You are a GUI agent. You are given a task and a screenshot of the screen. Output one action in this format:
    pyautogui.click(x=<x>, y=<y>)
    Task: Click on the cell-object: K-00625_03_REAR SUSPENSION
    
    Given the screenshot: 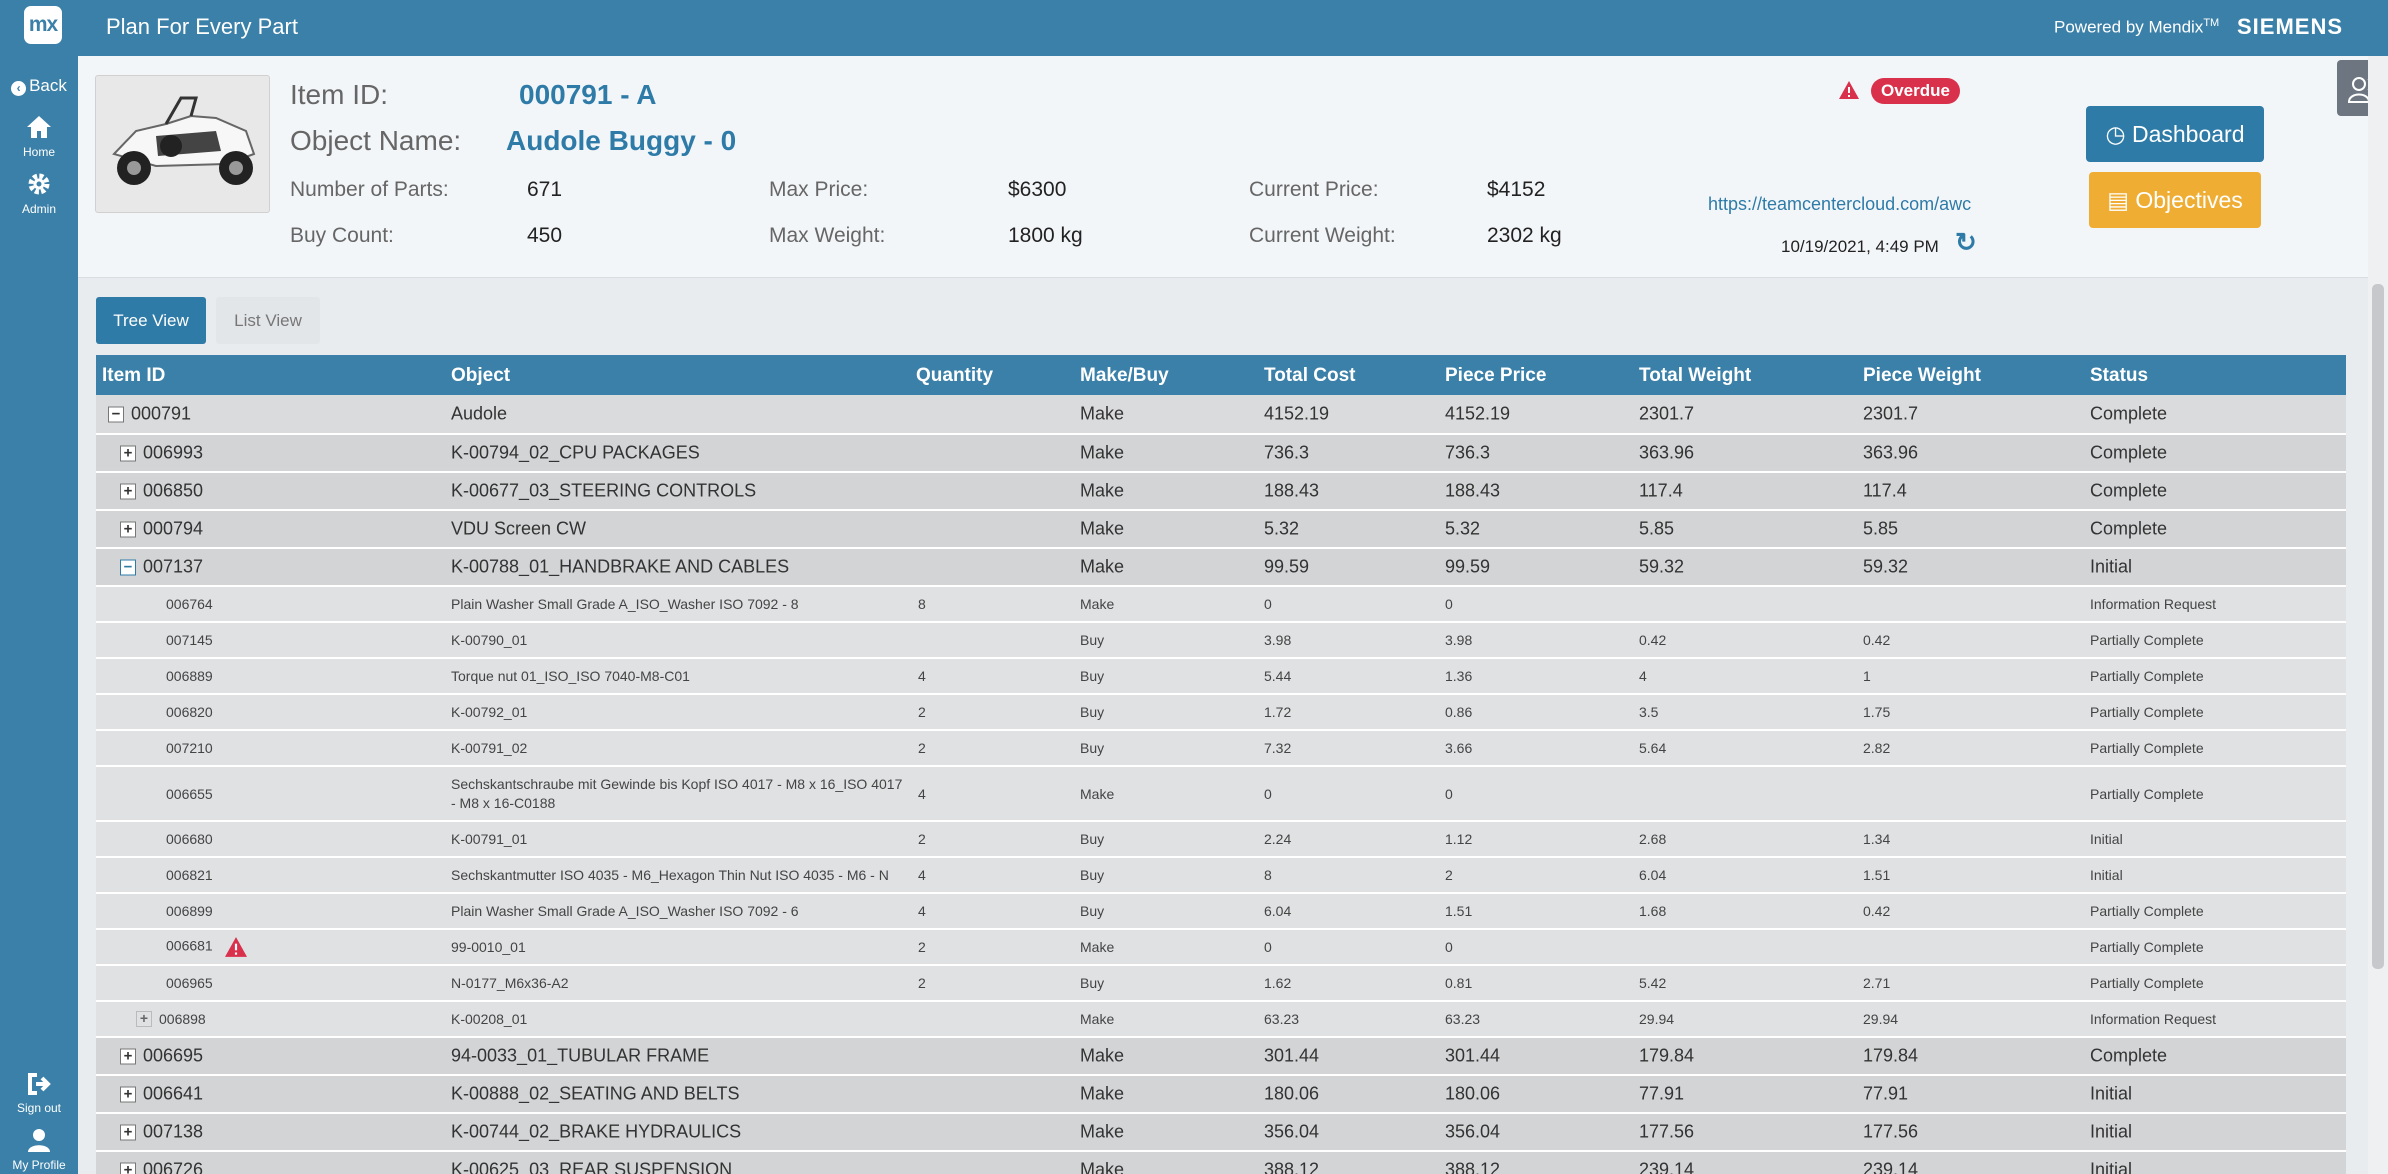 What is the action you would take?
    pyautogui.click(x=592, y=1166)
    